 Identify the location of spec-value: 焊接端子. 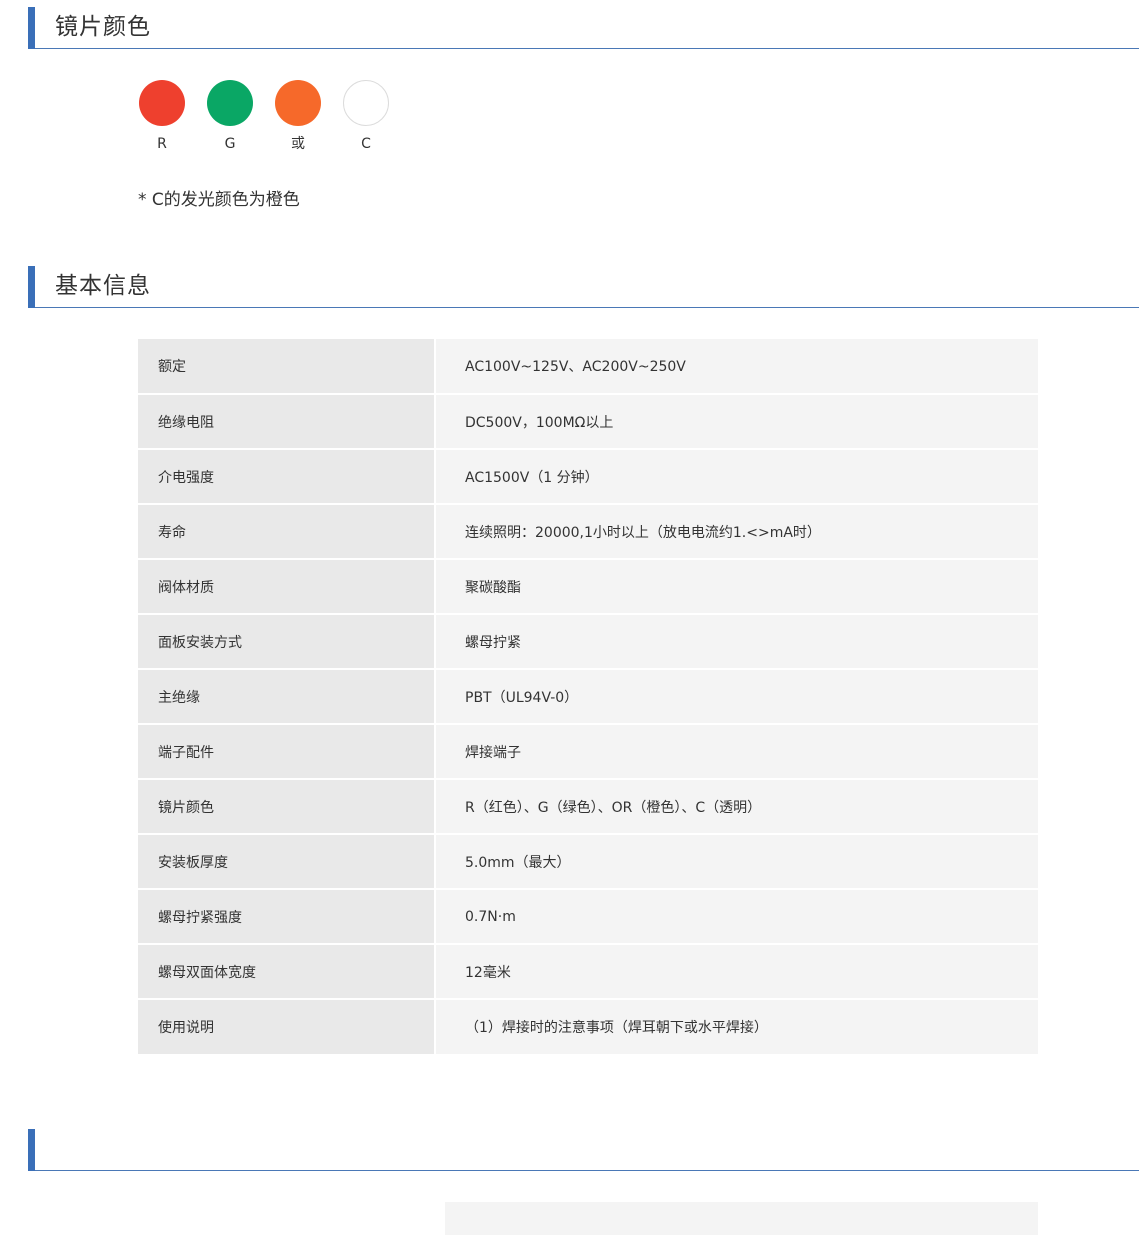
(736, 752).